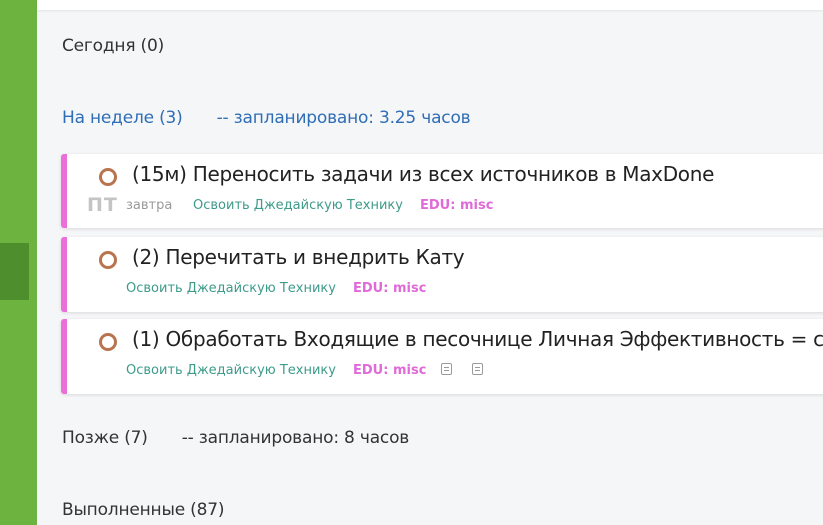 The height and width of the screenshot is (525, 823). I want to click on section-today-label: Сегодня (0), so click(113, 46).